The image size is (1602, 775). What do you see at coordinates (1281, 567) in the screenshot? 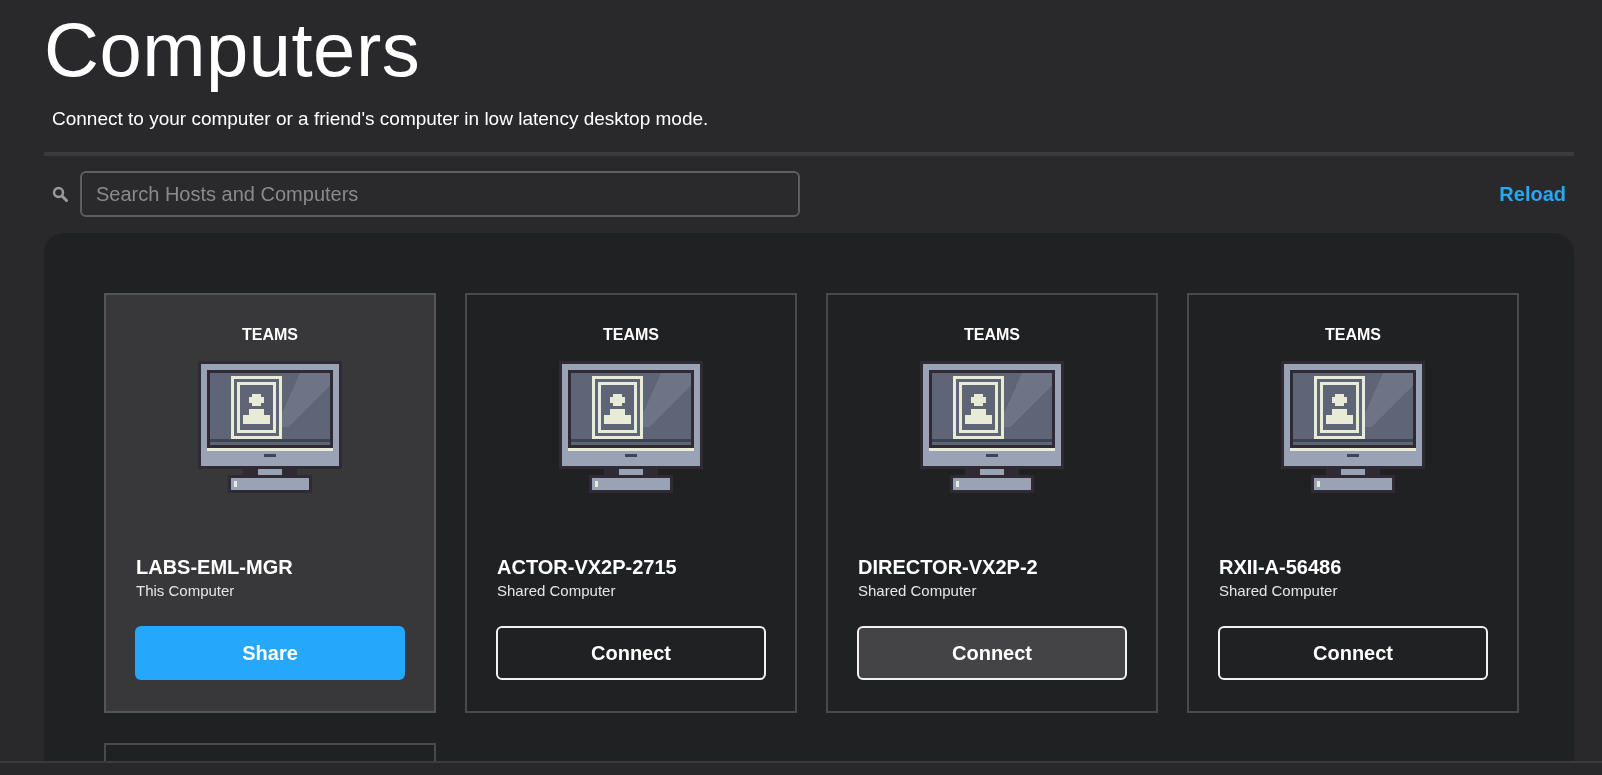
I see `computer-name: RXII-A-56486` at bounding box center [1281, 567].